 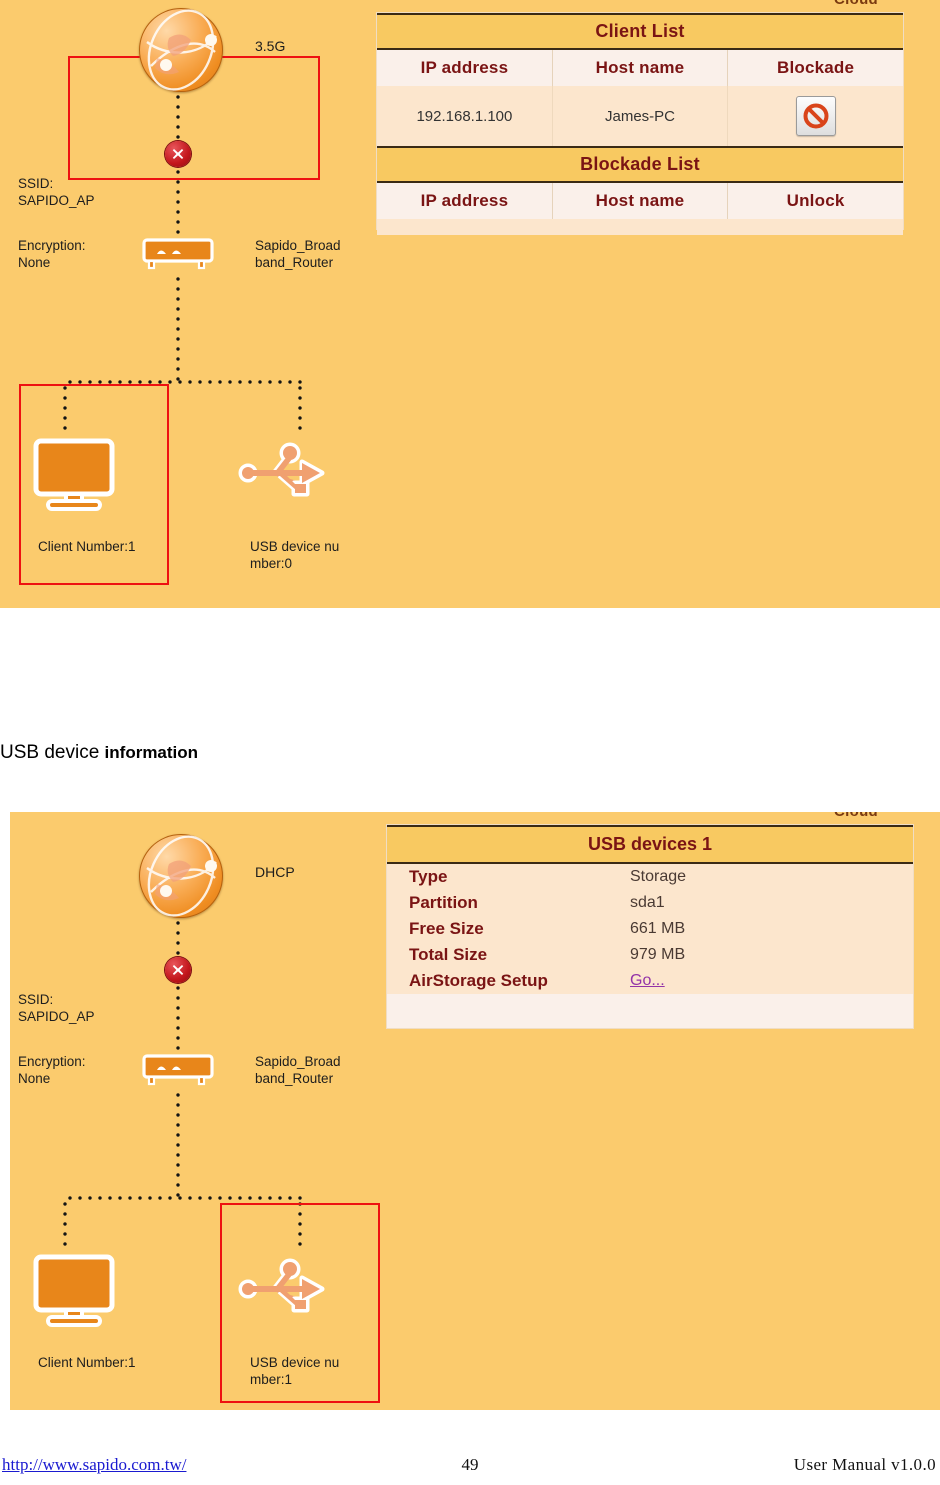 I want to click on cell-host-name: James-PC, so click(x=640, y=116).